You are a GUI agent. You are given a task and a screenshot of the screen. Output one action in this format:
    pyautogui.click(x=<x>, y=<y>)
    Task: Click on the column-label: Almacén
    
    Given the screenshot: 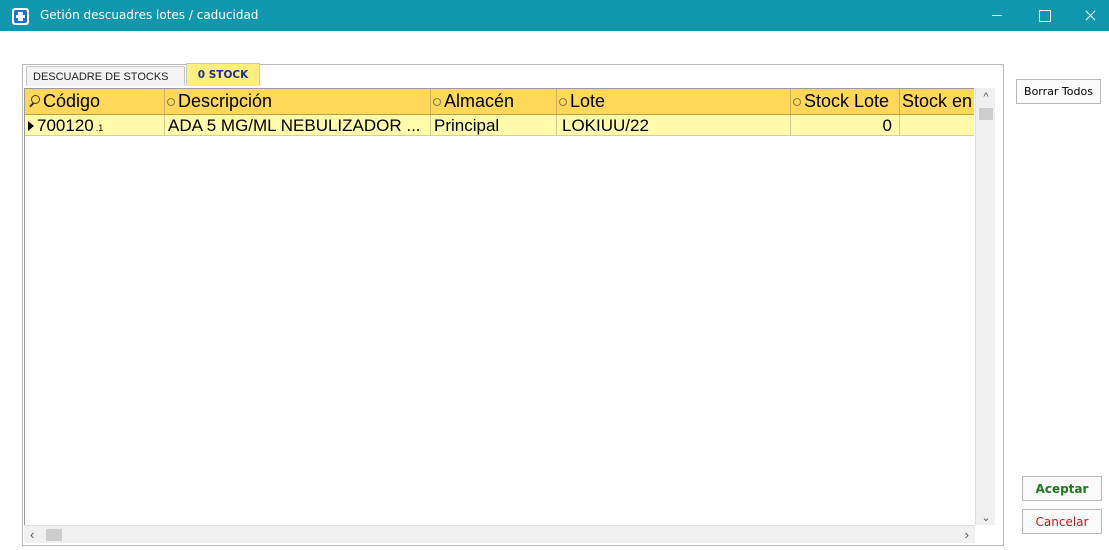 What is the action you would take?
    pyautogui.click(x=479, y=101)
    